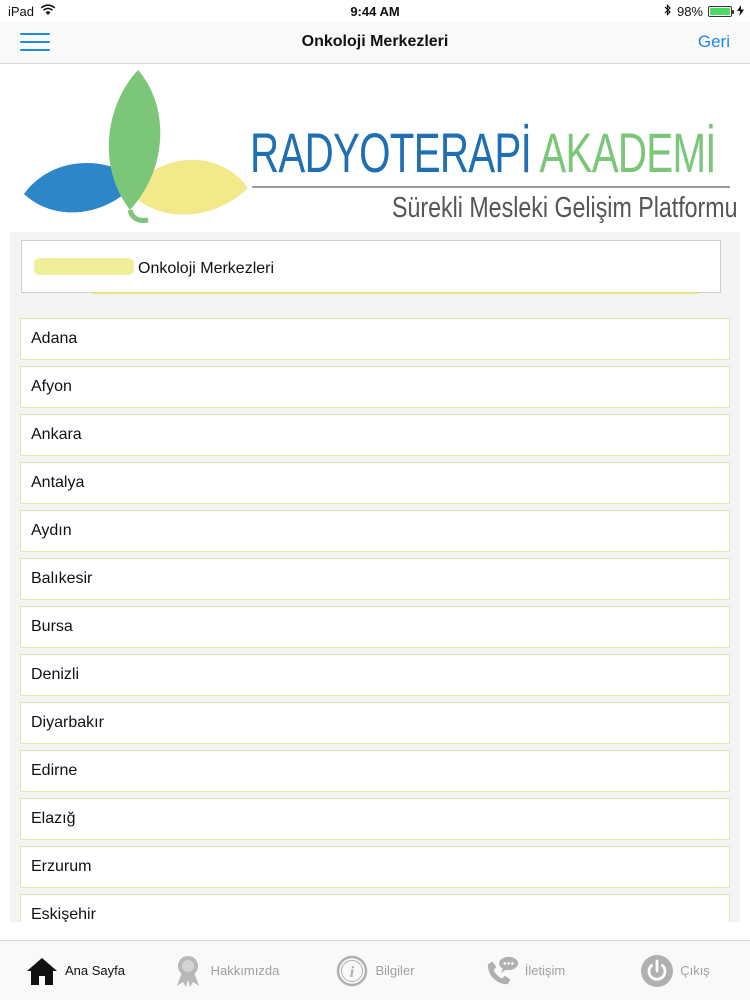 Image resolution: width=750 pixels, height=1000 pixels. I want to click on brand-tagline: Sürekli Mesleki Gelişim Platformu, so click(565, 208).